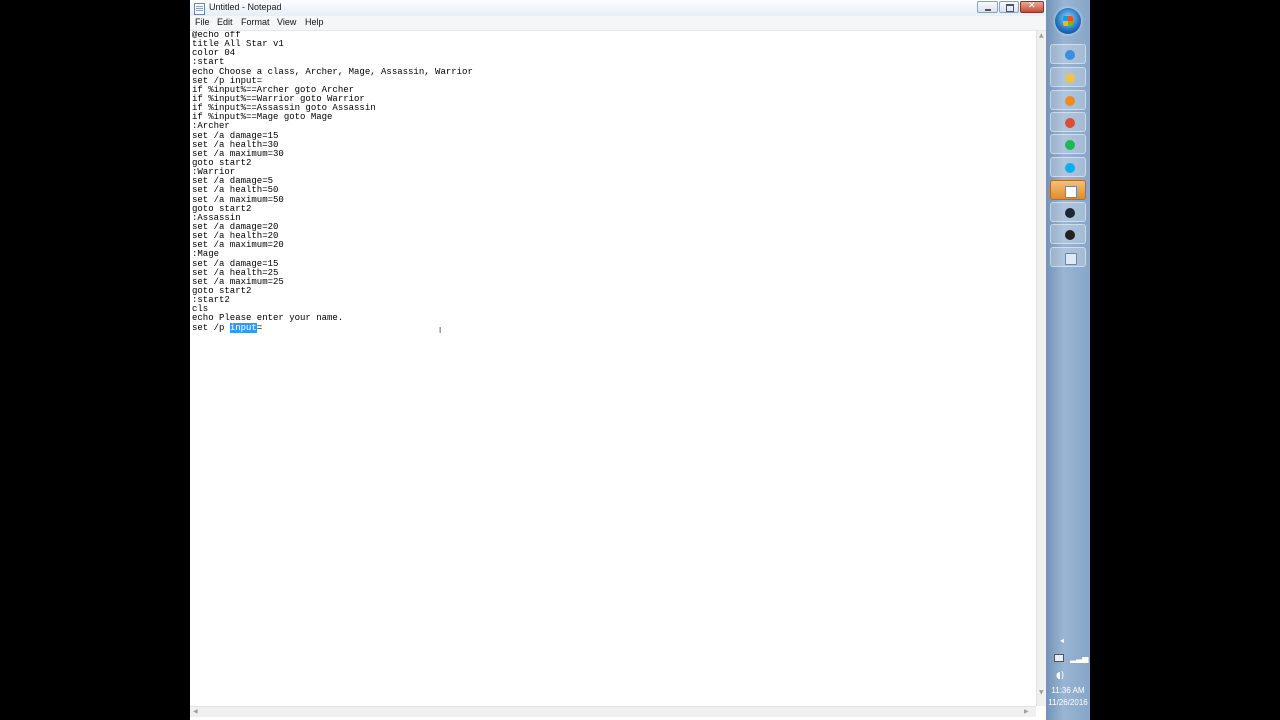 The height and width of the screenshot is (720, 1280). Describe the element at coordinates (199, 9) in the screenshot. I see `notepad-app-icon` at that location.